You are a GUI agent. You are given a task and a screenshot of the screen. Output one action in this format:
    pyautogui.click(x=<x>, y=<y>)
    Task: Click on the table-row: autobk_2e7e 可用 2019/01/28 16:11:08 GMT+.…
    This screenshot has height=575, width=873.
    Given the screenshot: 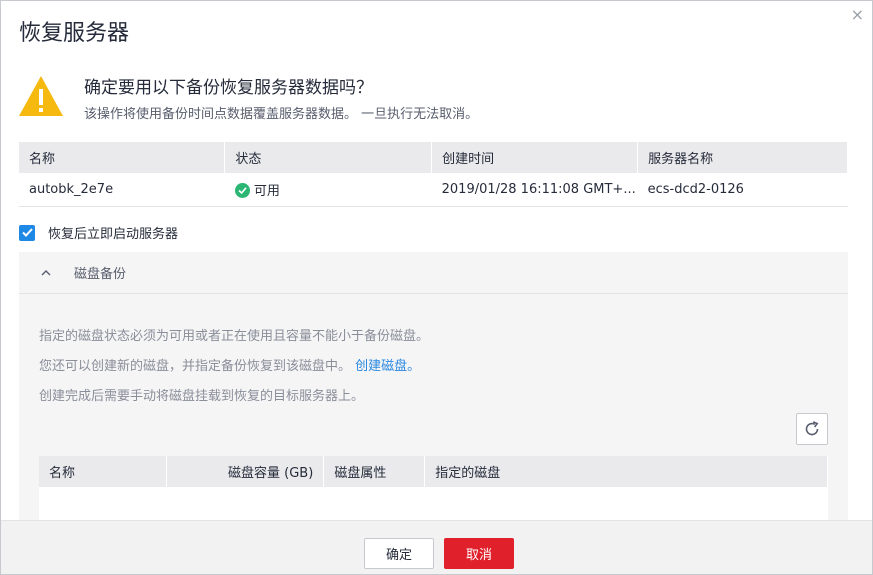 What is the action you would take?
    pyautogui.click(x=433, y=190)
    